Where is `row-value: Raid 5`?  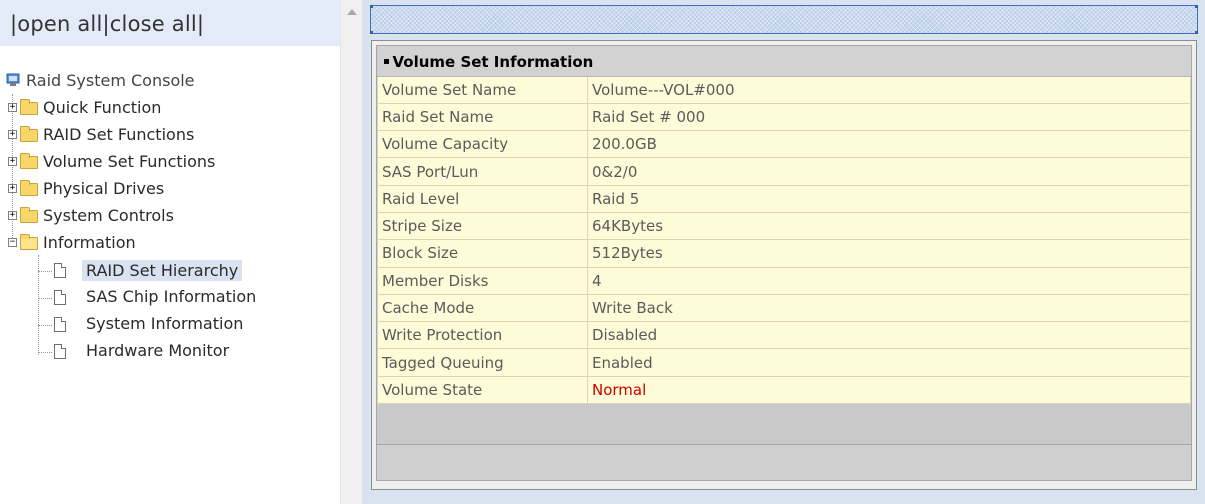 row-value: Raid 5 is located at coordinates (889, 198).